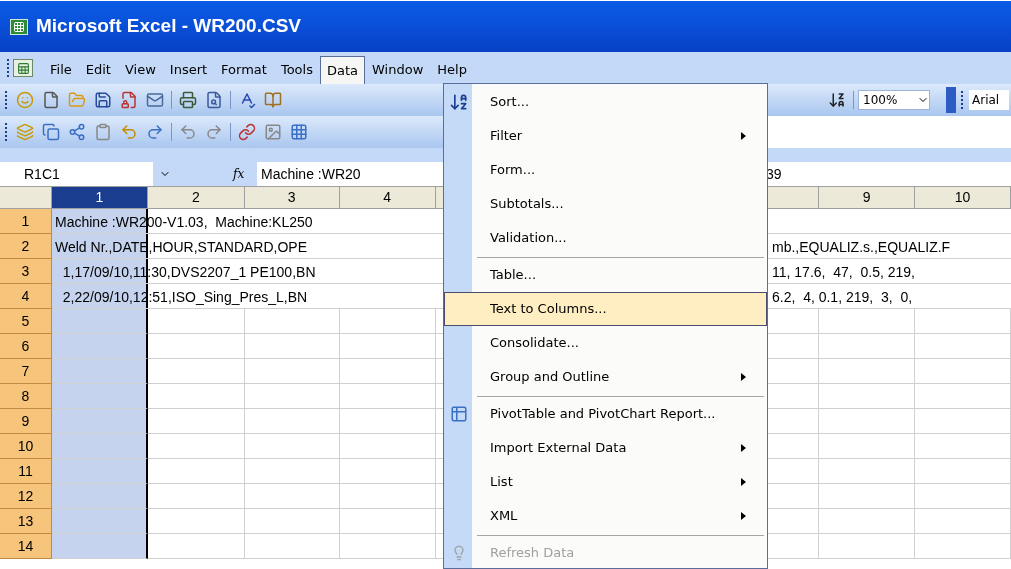 The image size is (1011, 569). I want to click on window-title: Microsoft Excel - WR200.CSV, so click(169, 26).